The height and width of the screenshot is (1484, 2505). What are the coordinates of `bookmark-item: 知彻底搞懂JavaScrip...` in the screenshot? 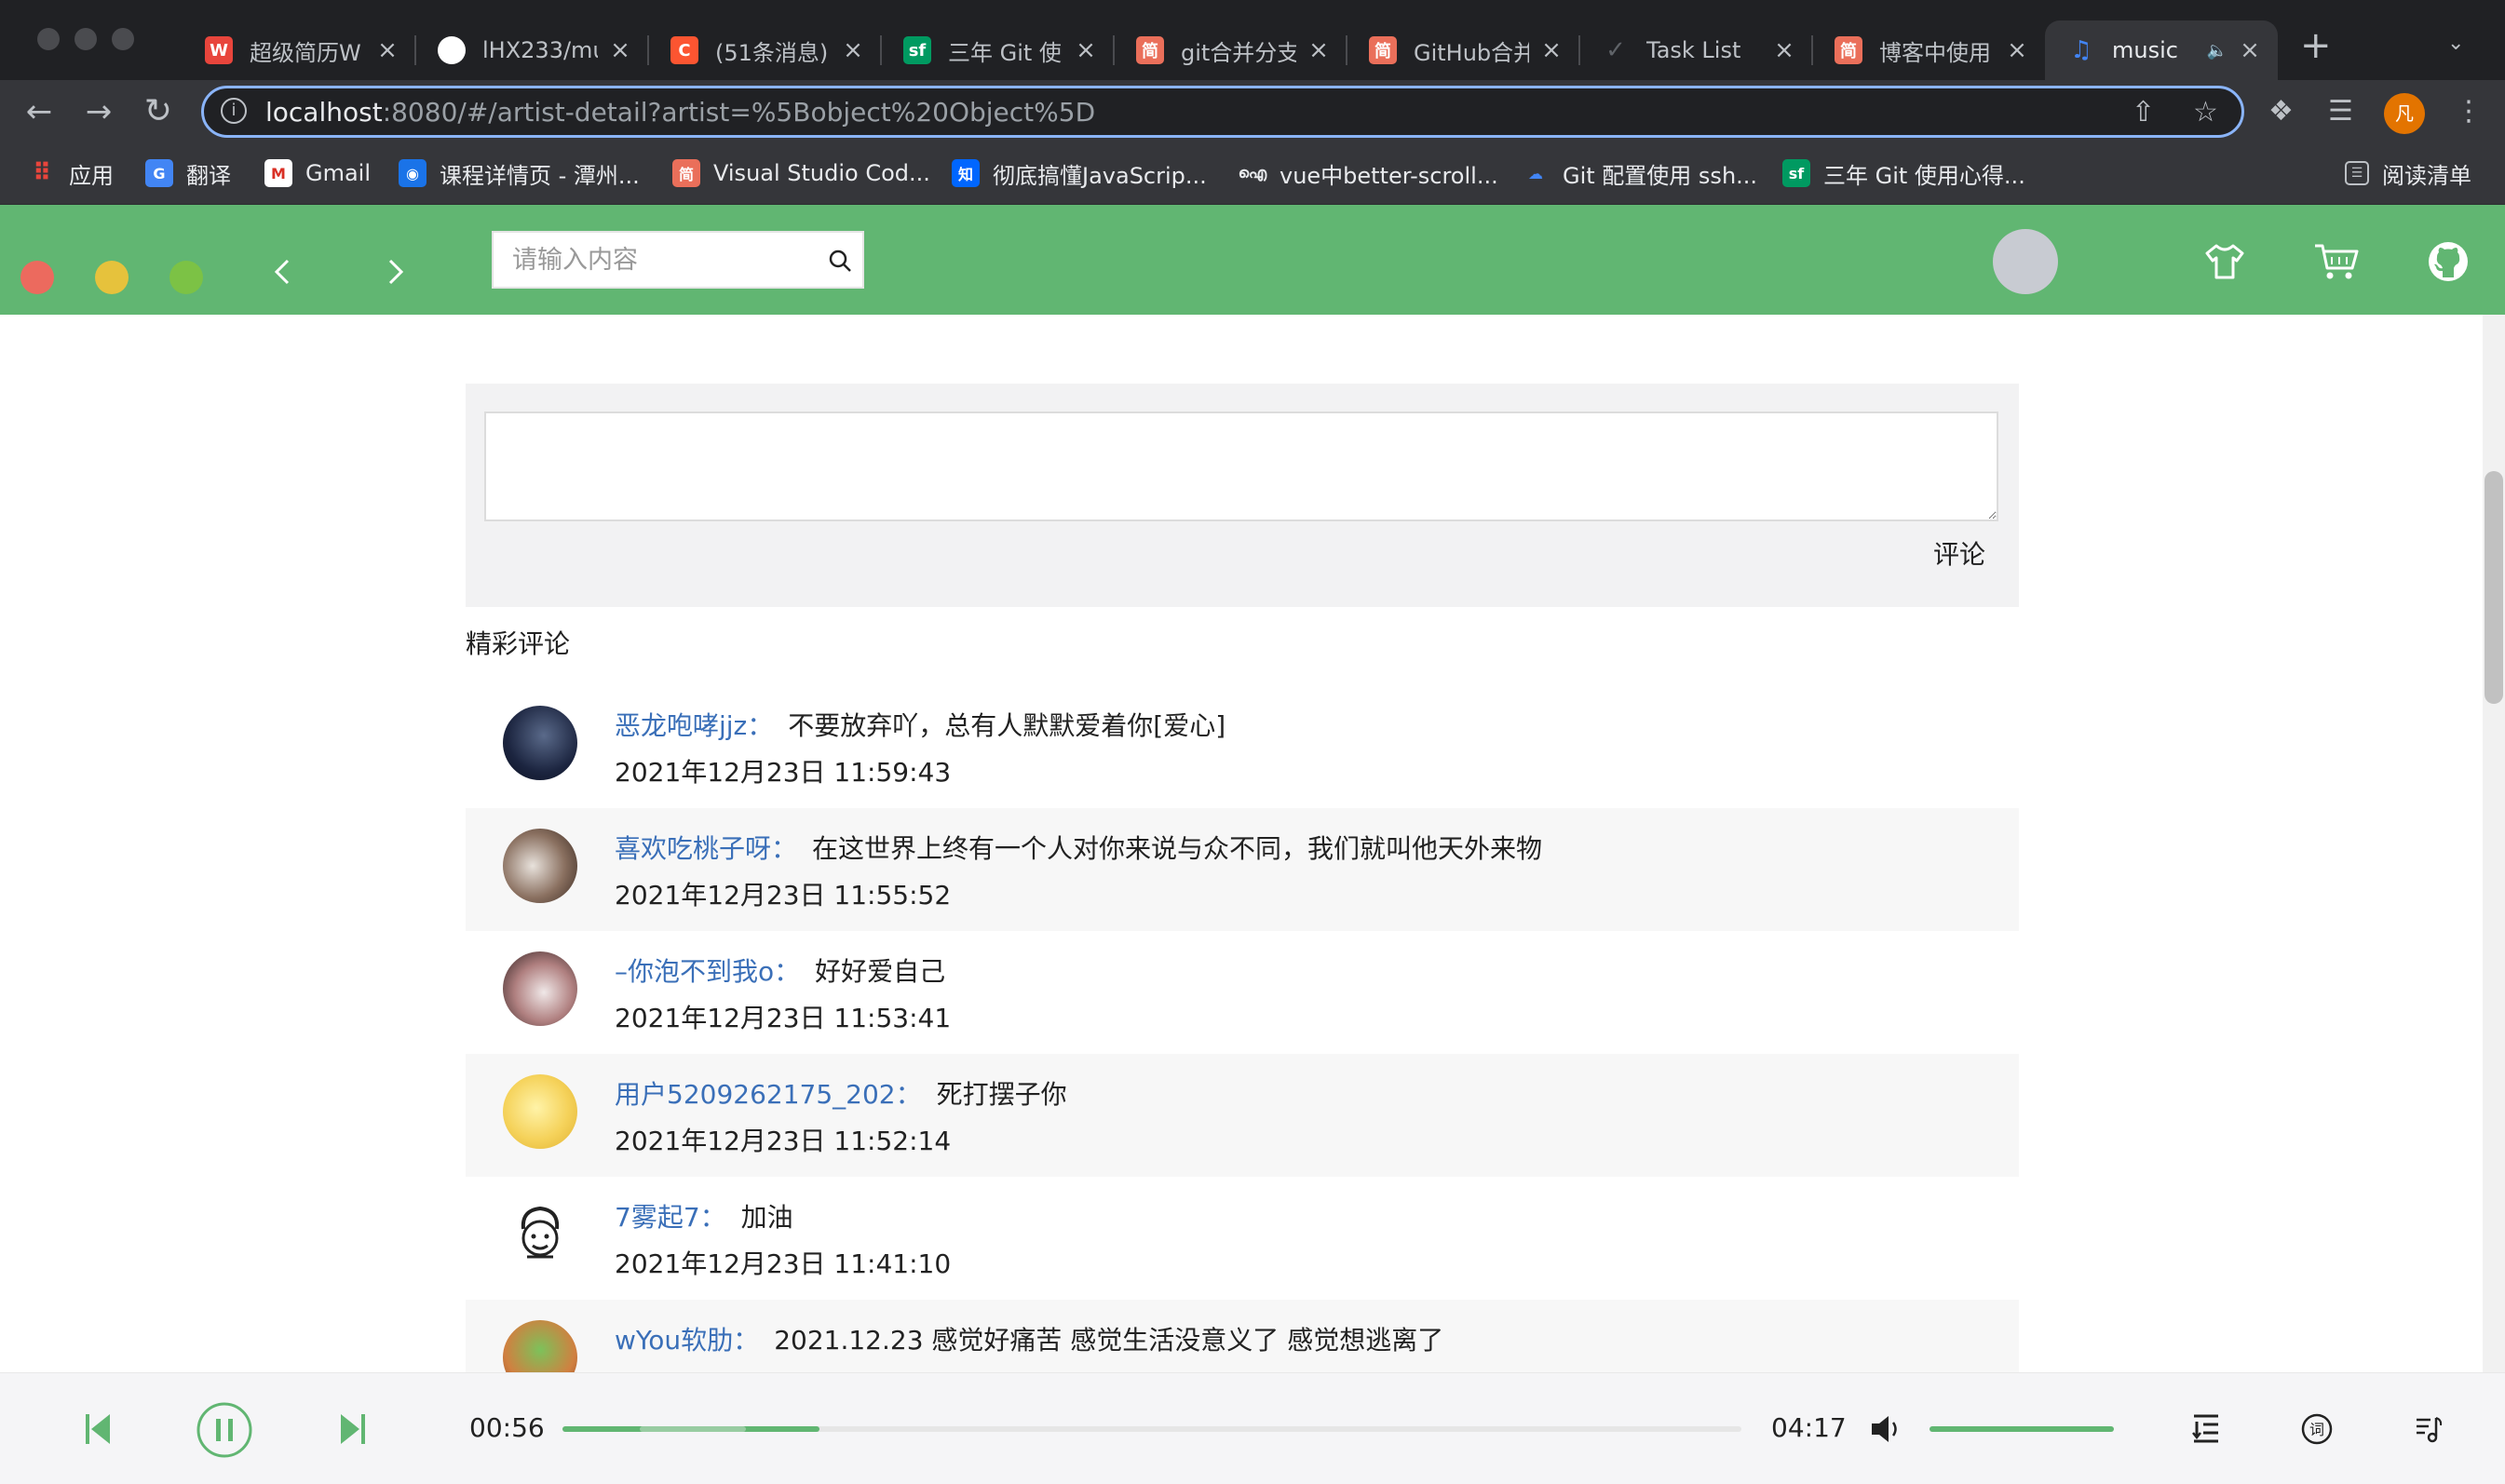 It's located at (1079, 173).